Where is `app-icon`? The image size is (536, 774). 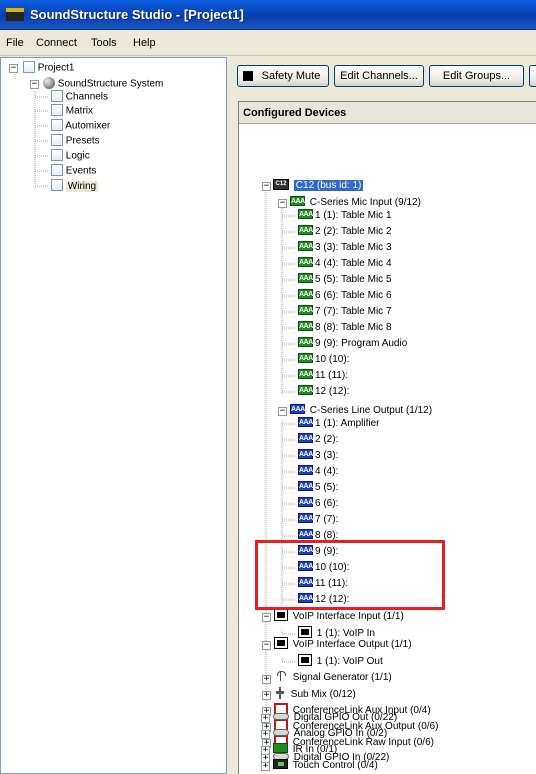
app-icon is located at coordinates (15, 14).